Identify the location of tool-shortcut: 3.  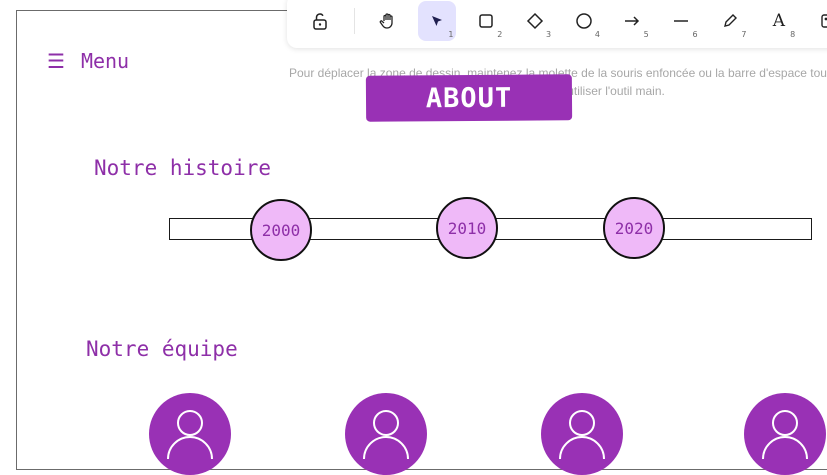
(549, 34).